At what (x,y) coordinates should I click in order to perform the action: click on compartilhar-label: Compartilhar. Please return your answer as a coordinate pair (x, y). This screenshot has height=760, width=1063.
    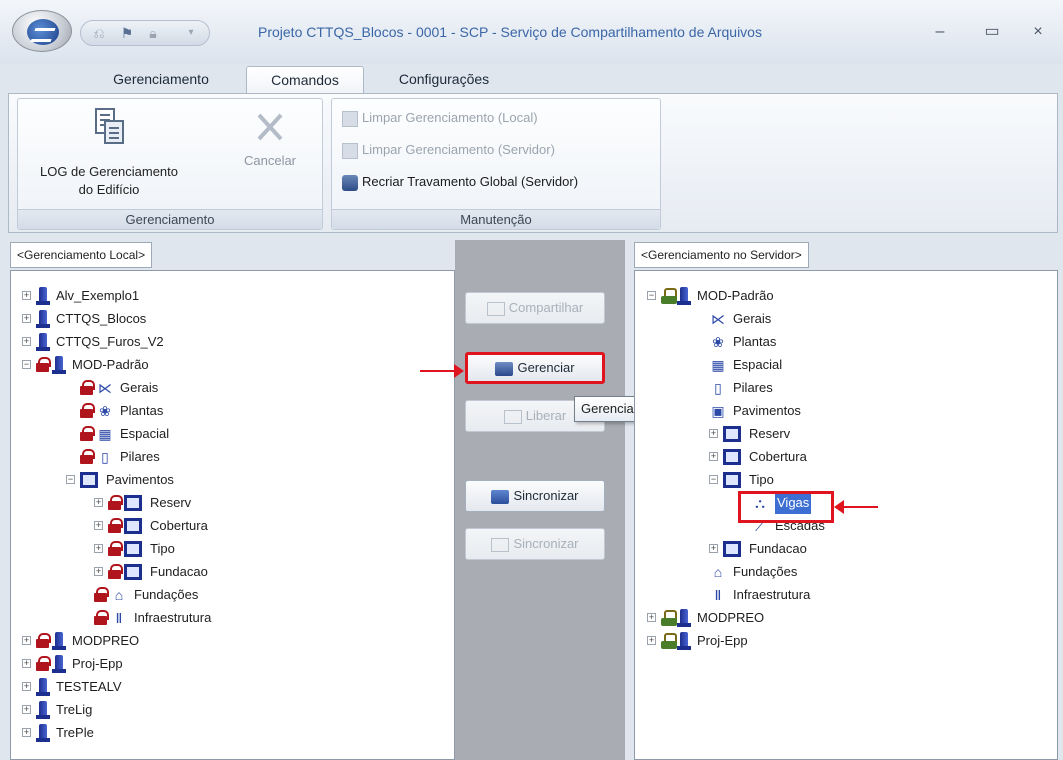
    Looking at the image, I should click on (546, 307).